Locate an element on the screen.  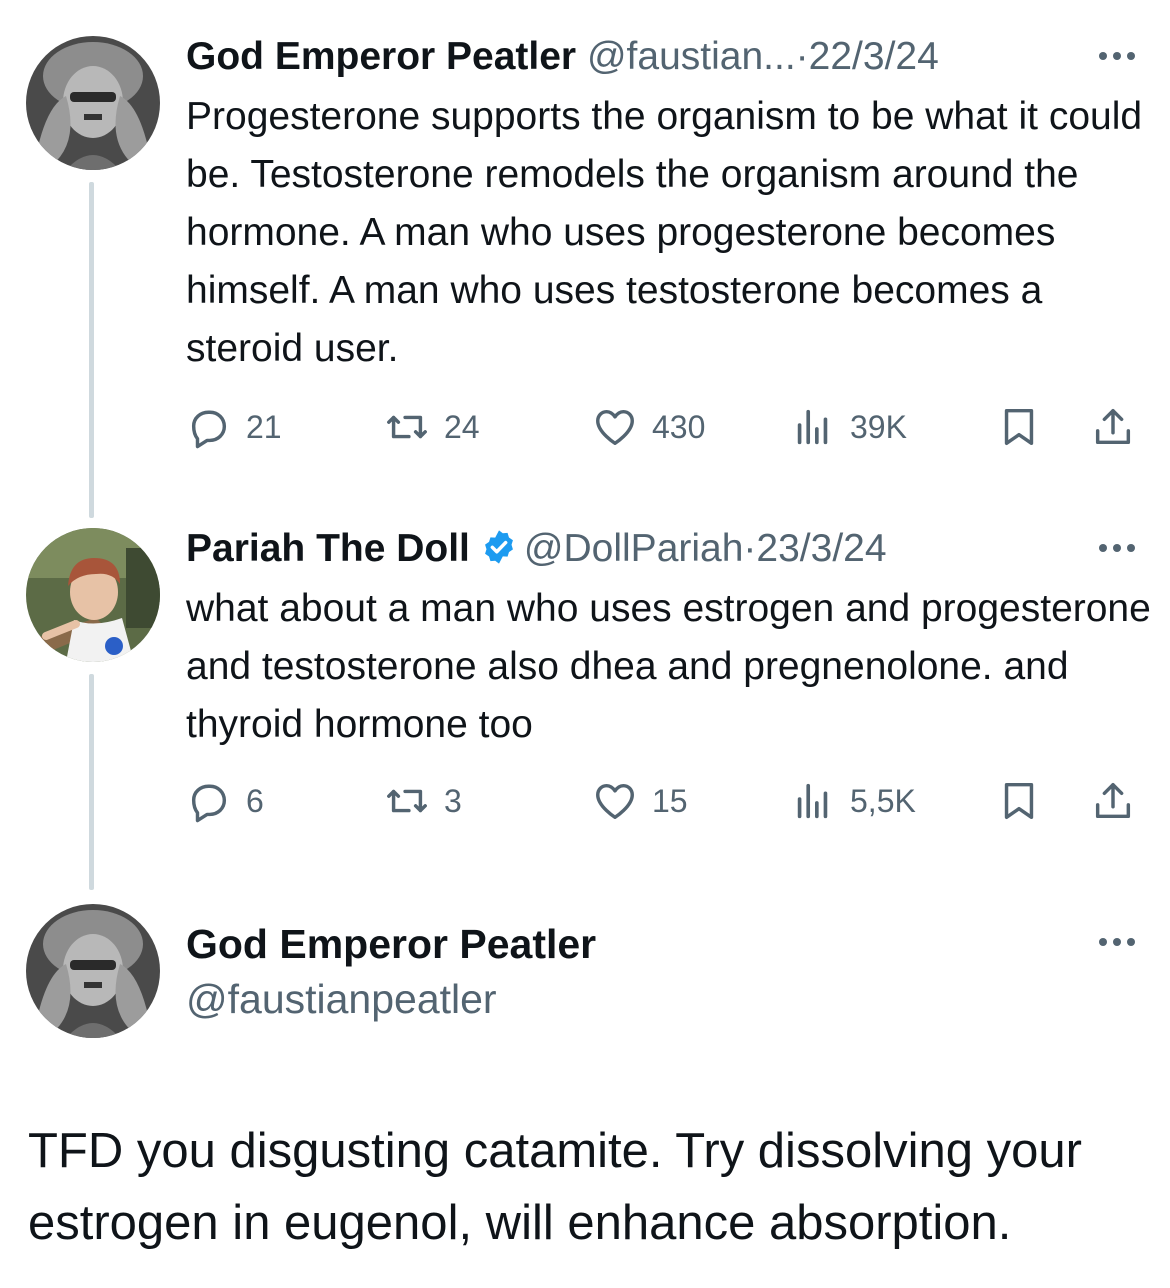
author-name: Pariah The Doll is located at coordinates (328, 548).